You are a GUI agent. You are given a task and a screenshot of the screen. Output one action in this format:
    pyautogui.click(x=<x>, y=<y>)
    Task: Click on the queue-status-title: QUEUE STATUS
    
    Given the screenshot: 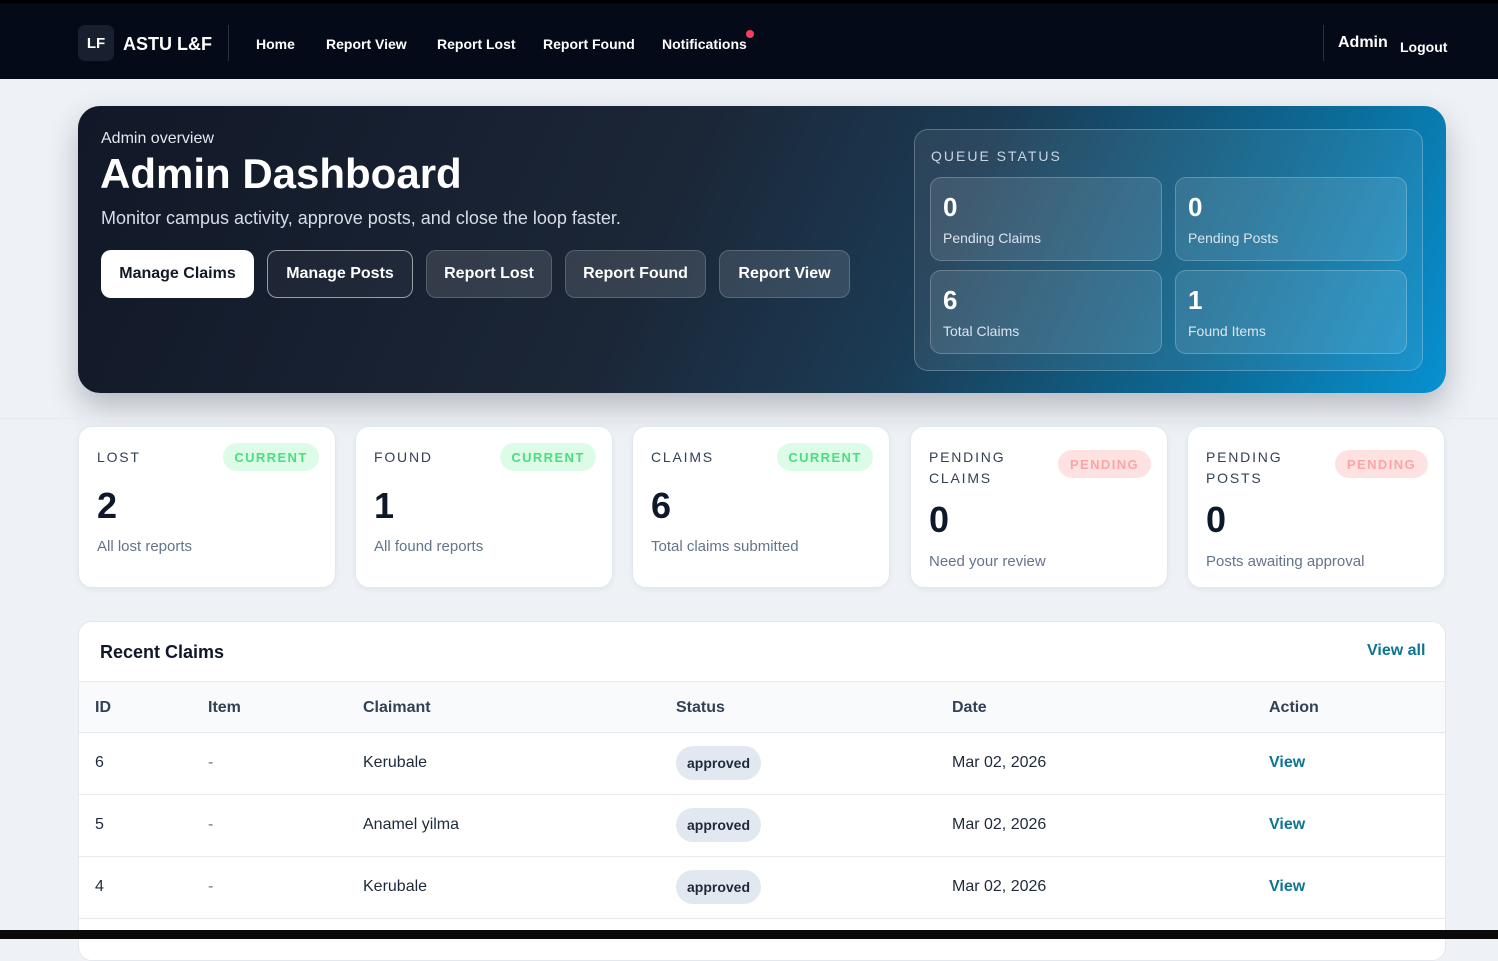 What is the action you would take?
    pyautogui.click(x=996, y=156)
    